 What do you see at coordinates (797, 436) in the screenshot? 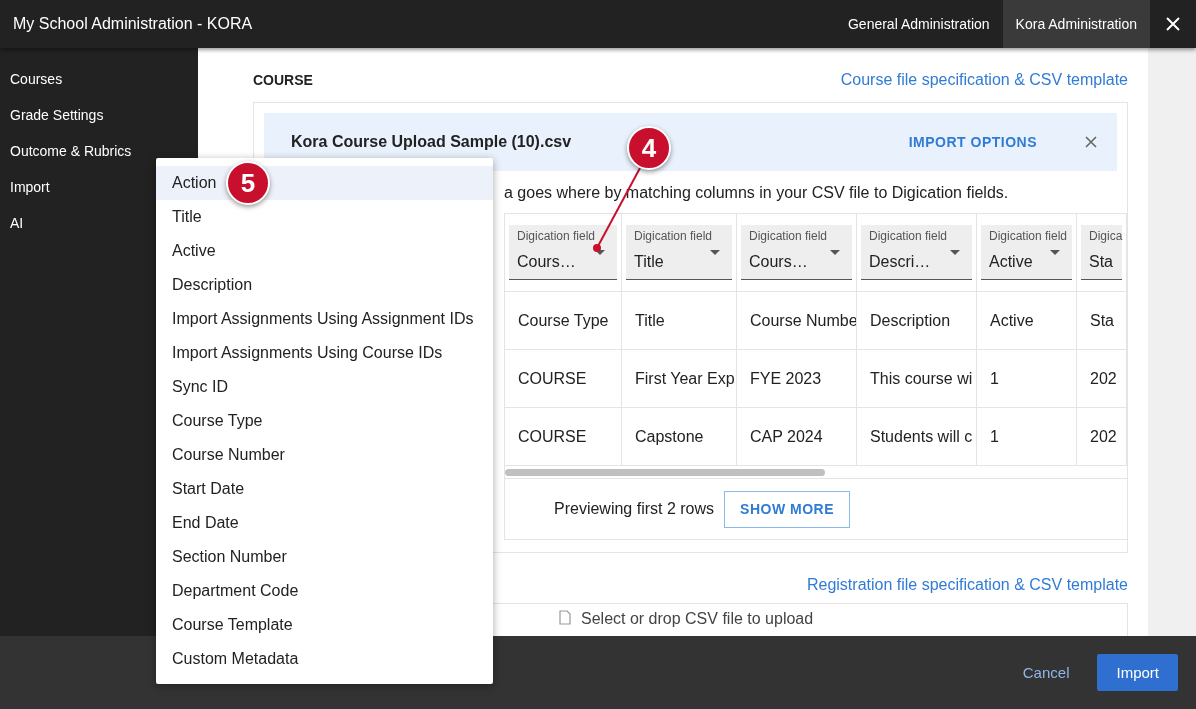
I see `table-cell: CAP 2024` at bounding box center [797, 436].